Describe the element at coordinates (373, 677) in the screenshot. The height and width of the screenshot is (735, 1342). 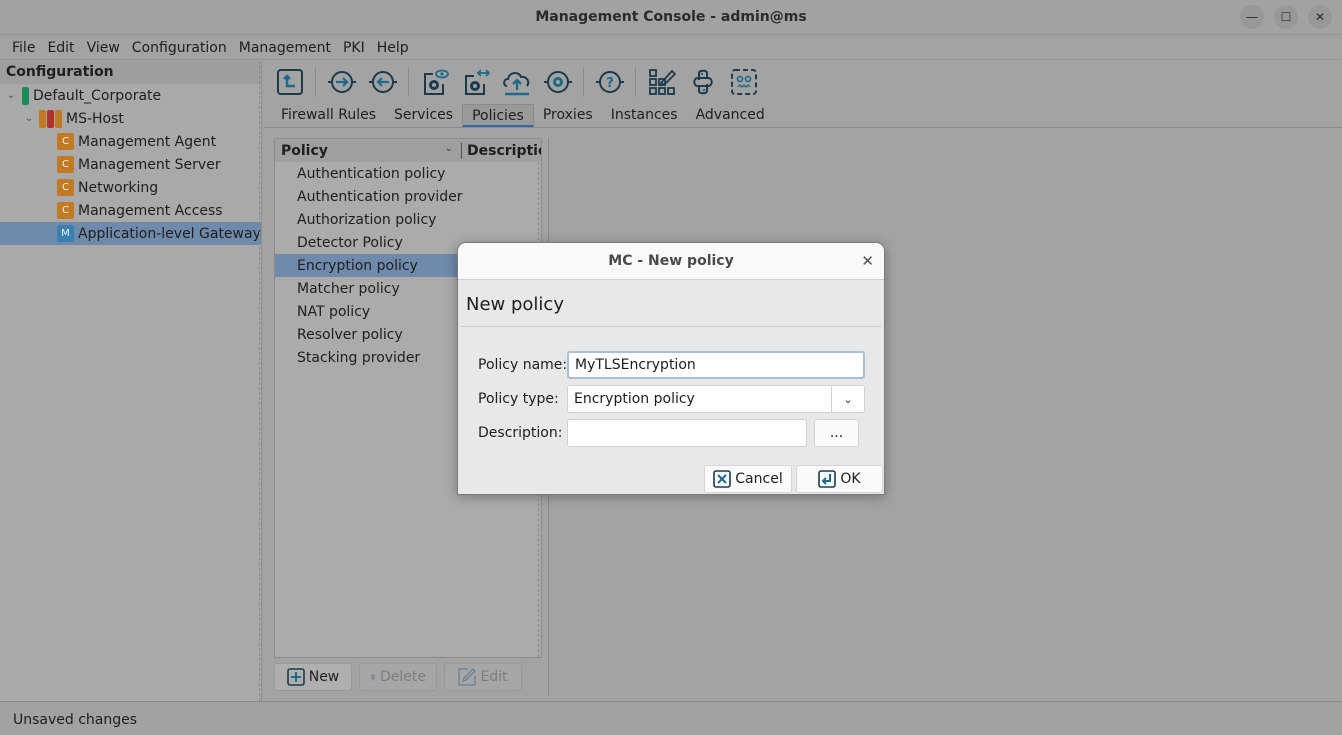
I see `trash-icon` at that location.